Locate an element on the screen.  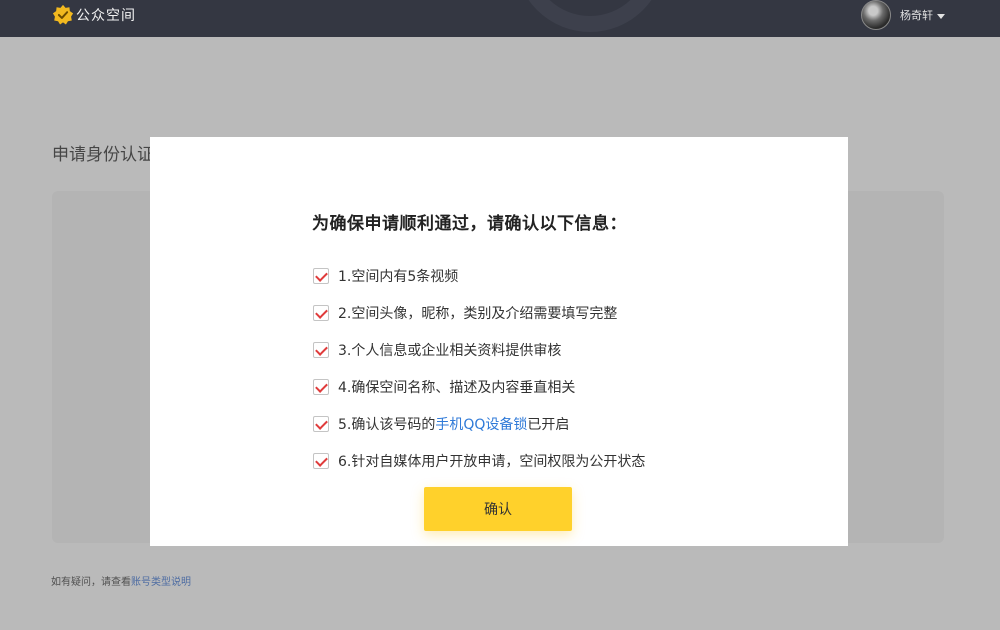
header-decoration is located at coordinates (590, 16).